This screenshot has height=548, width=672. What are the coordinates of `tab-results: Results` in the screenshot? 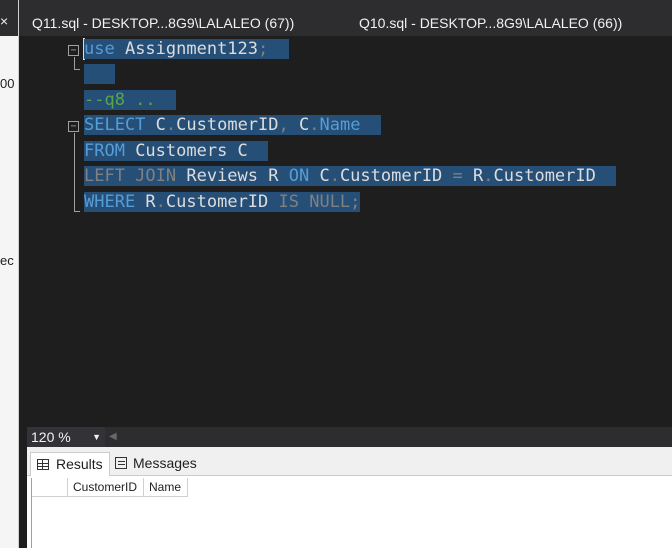 It's located at (70, 464).